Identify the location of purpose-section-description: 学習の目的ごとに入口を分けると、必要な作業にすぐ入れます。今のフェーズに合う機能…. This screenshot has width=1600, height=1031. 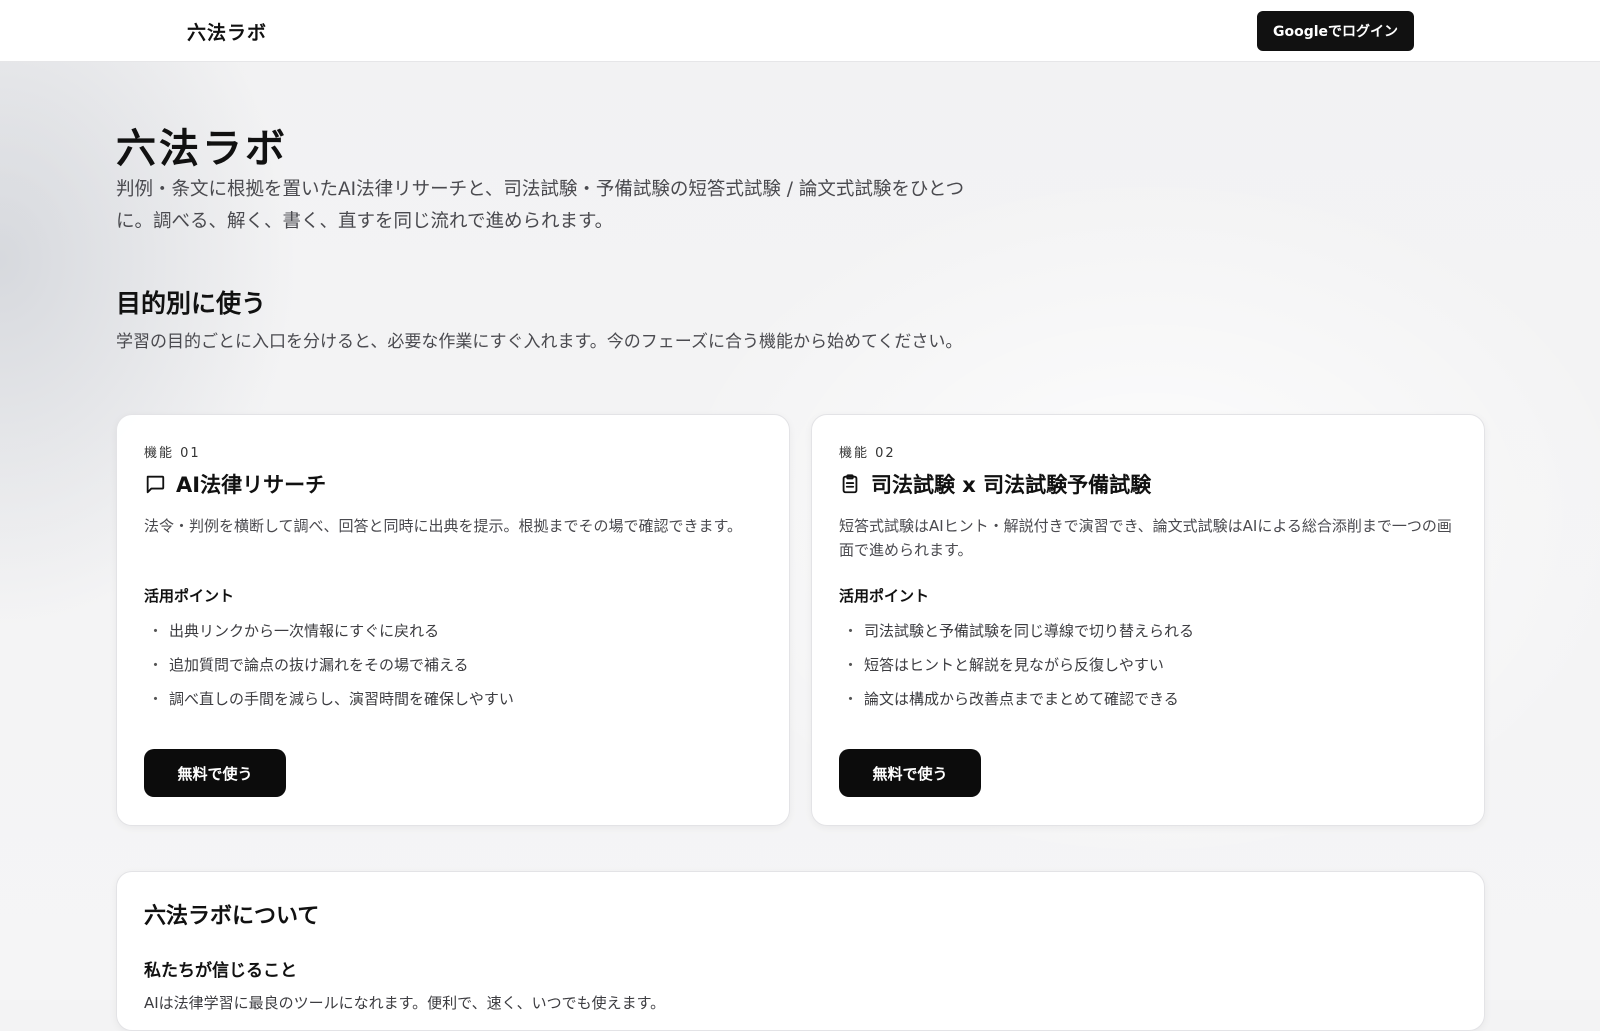
(546, 342).